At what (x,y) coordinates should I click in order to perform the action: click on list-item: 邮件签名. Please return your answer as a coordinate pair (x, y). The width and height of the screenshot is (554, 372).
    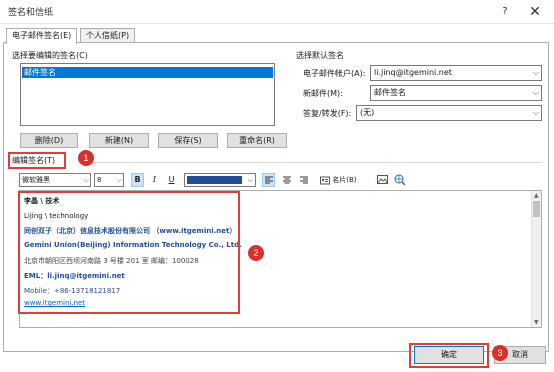
    Looking at the image, I should click on (147, 72).